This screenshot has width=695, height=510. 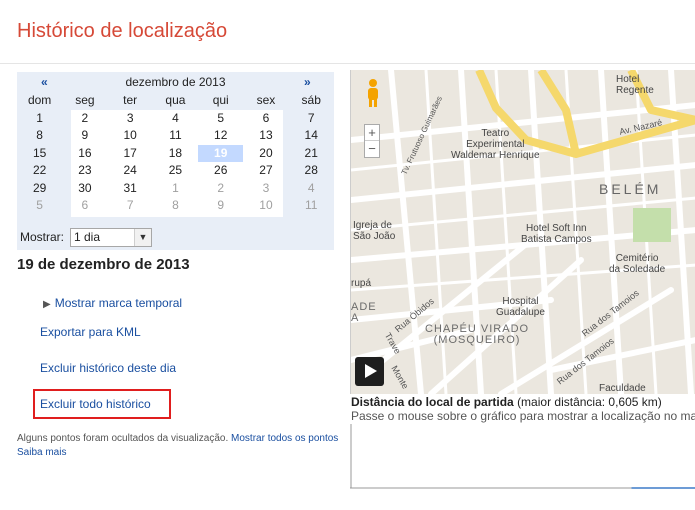 What do you see at coordinates (175, 238) in the screenshot?
I see `show-range-row: Mostrar: 1 dia ▼` at bounding box center [175, 238].